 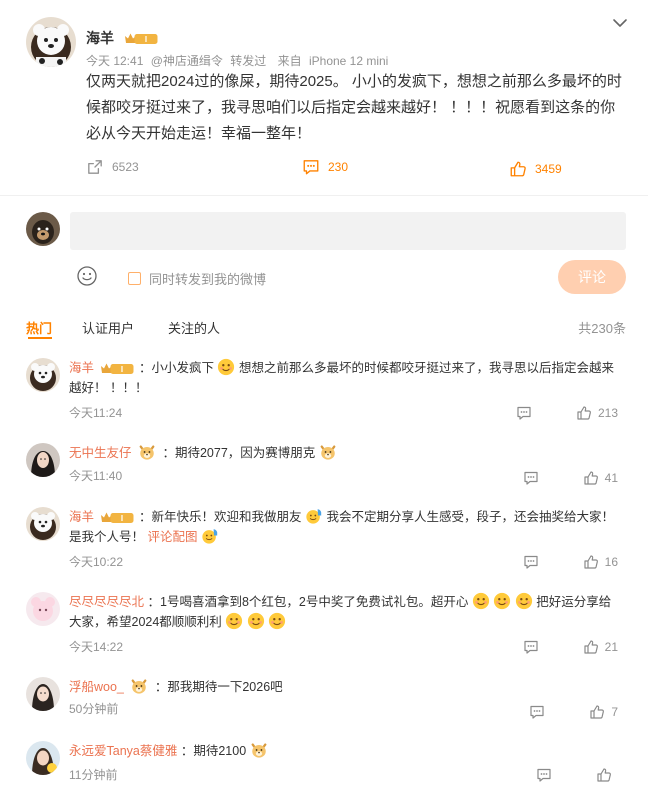 What do you see at coordinates (248, 61) in the screenshot?
I see `post-action: 转发过` at bounding box center [248, 61].